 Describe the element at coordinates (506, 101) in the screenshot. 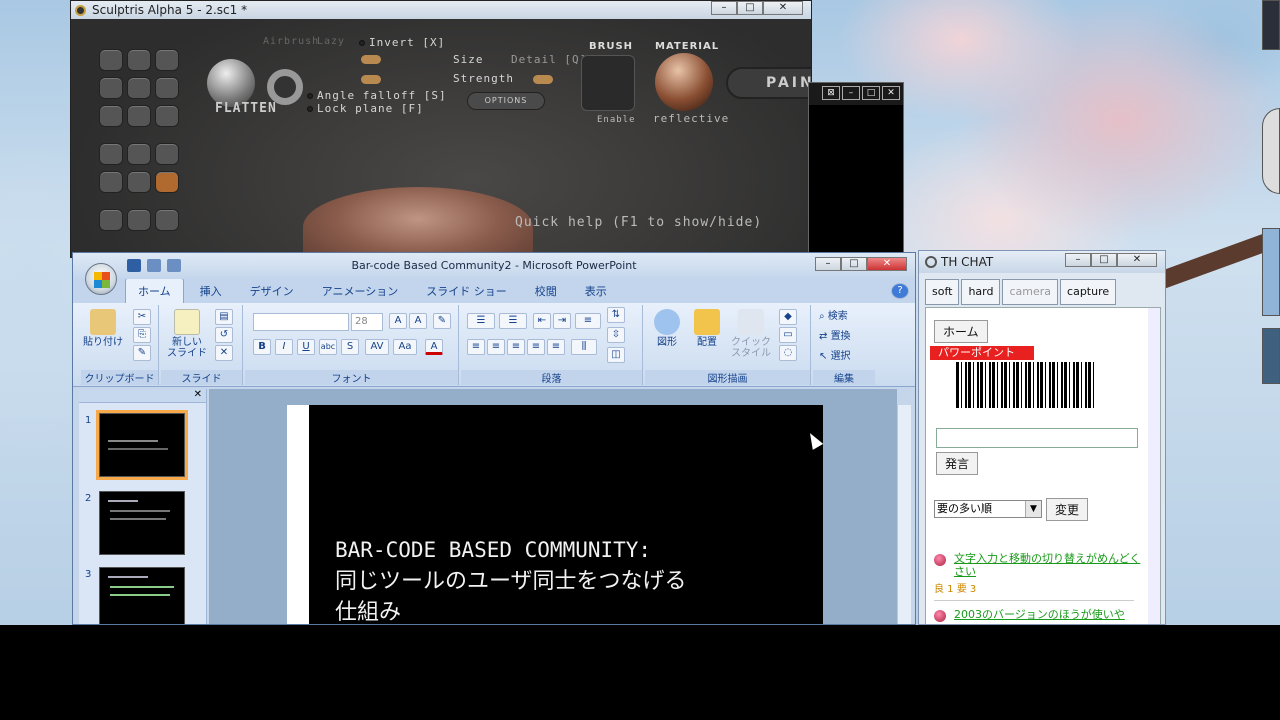

I see `options-button: OPTIONS` at that location.